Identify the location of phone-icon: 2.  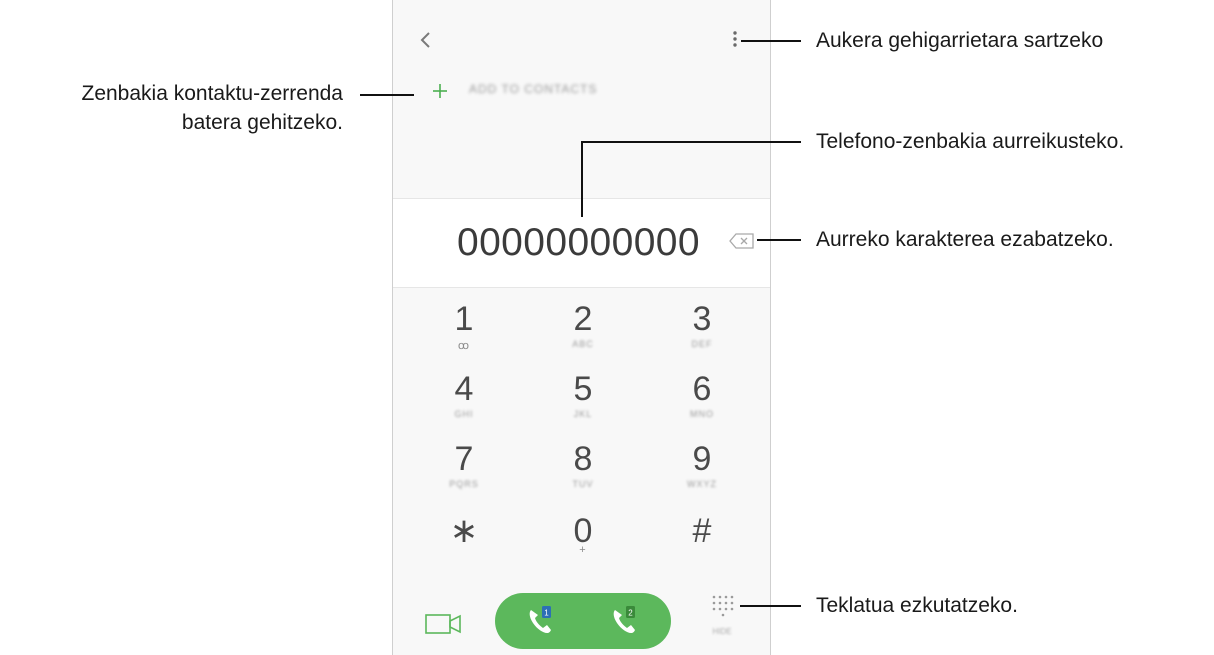
(624, 619).